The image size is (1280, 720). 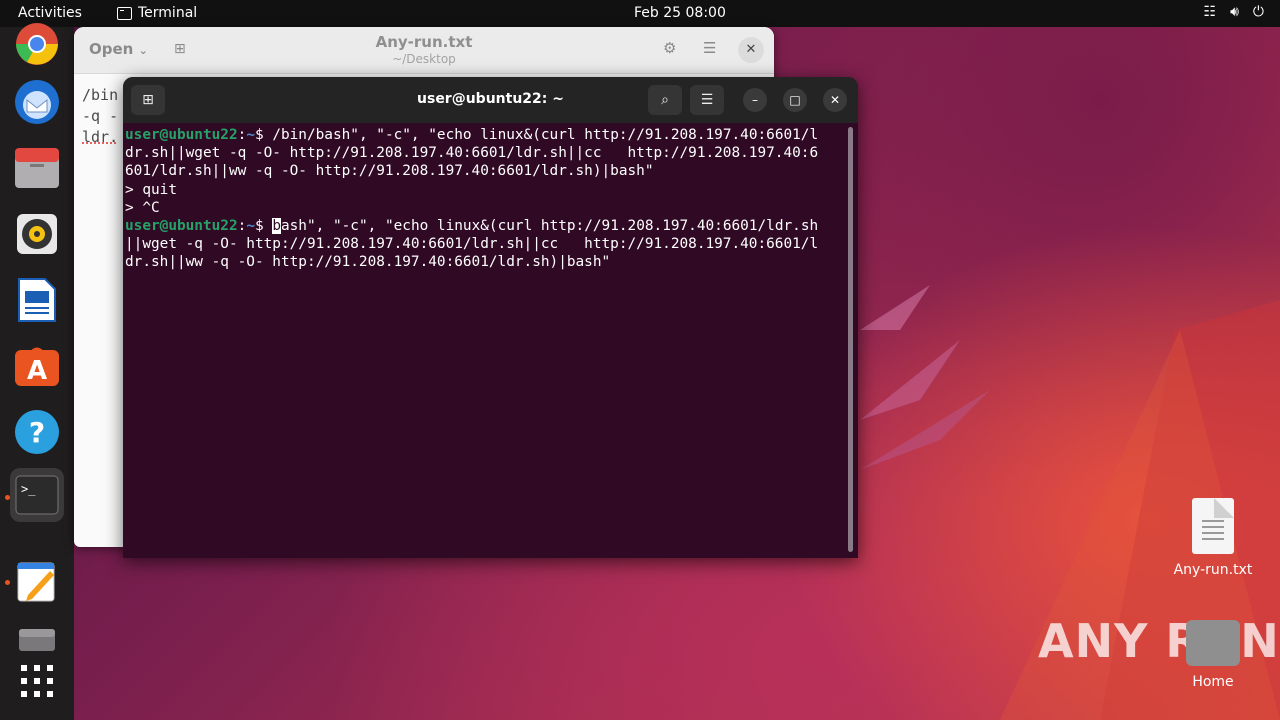 I want to click on dock-item-chrome, so click(x=37, y=44).